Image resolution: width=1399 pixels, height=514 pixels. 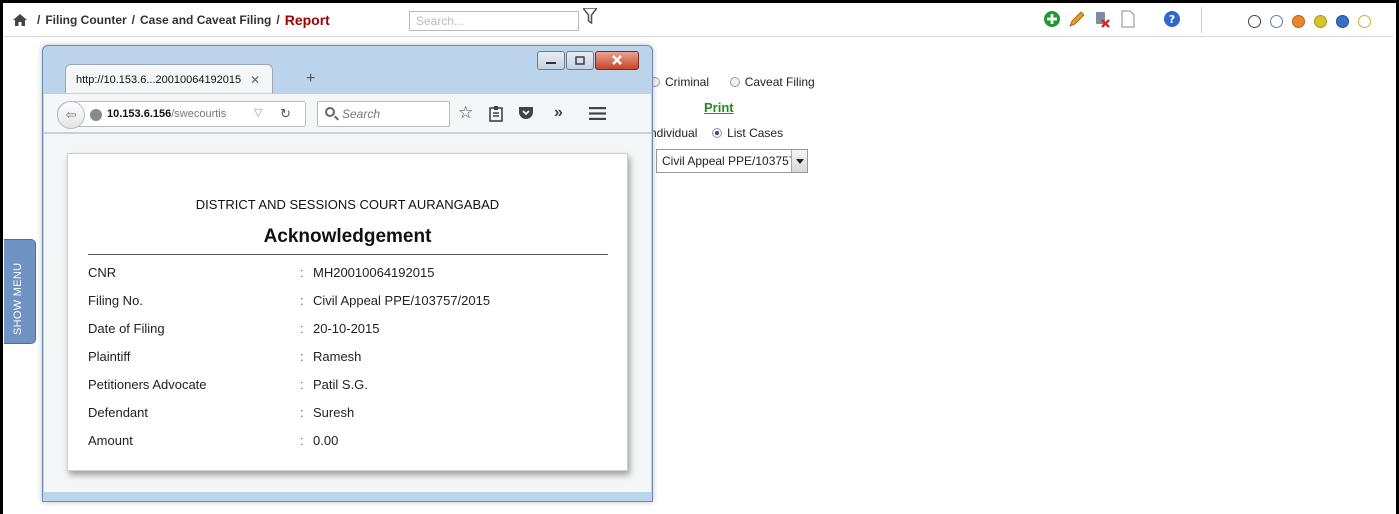 What do you see at coordinates (1201, 20) in the screenshot?
I see `toolbar-divider` at bounding box center [1201, 20].